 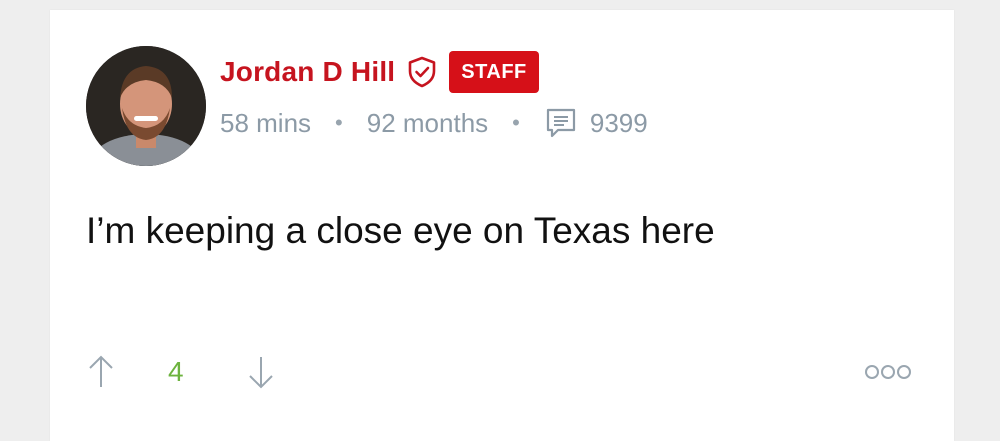 What do you see at coordinates (266, 122) in the screenshot?
I see `post-time: 58 mins` at bounding box center [266, 122].